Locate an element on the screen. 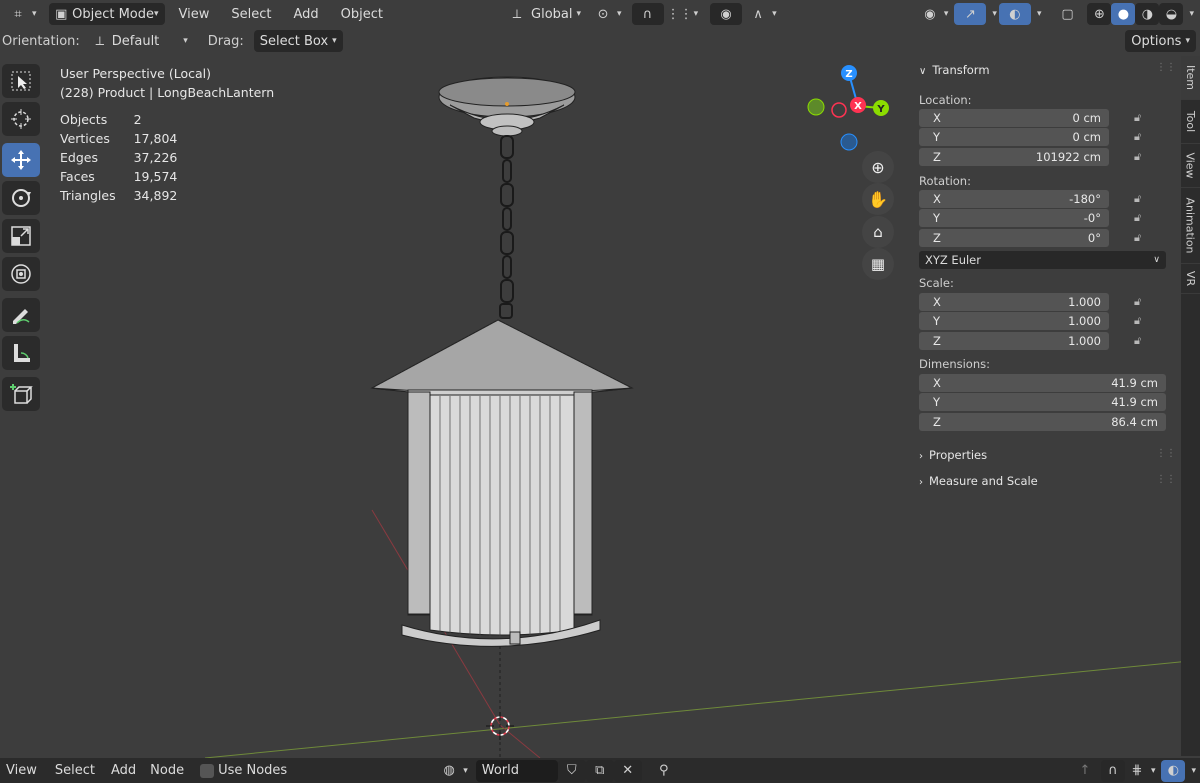 The image size is (1200, 783). scale-icon is located at coordinates (21, 236).